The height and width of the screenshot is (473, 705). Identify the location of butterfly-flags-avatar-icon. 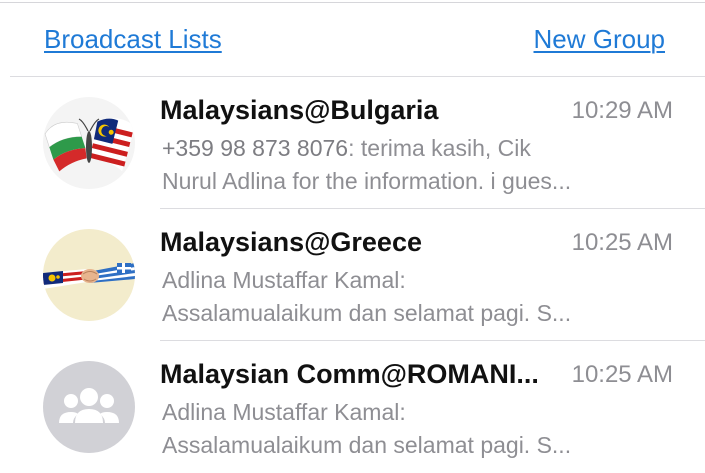
(89, 143).